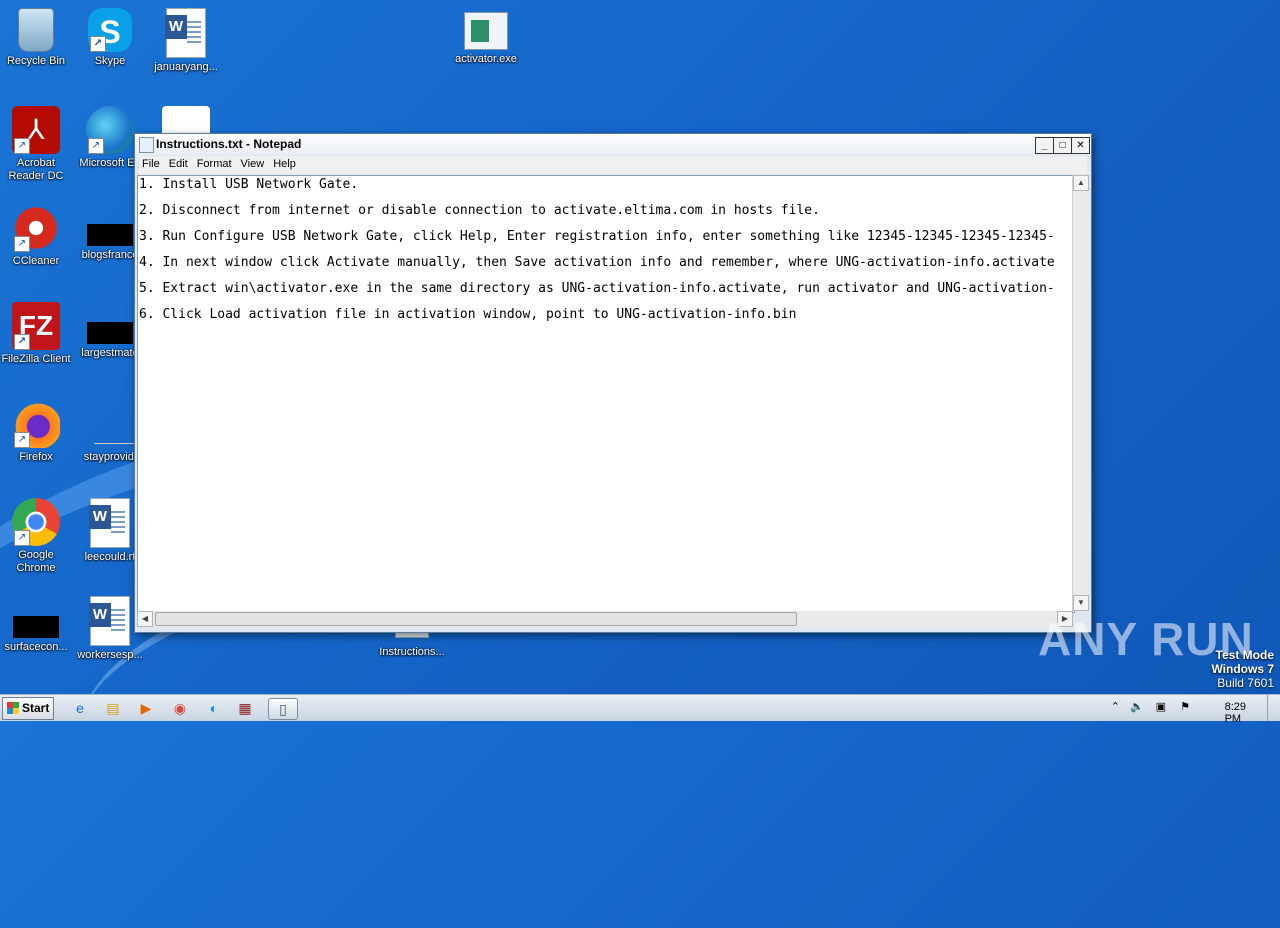  Describe the element at coordinates (36, 261) in the screenshot. I see `desktop-icon-label: CCleaner` at that location.